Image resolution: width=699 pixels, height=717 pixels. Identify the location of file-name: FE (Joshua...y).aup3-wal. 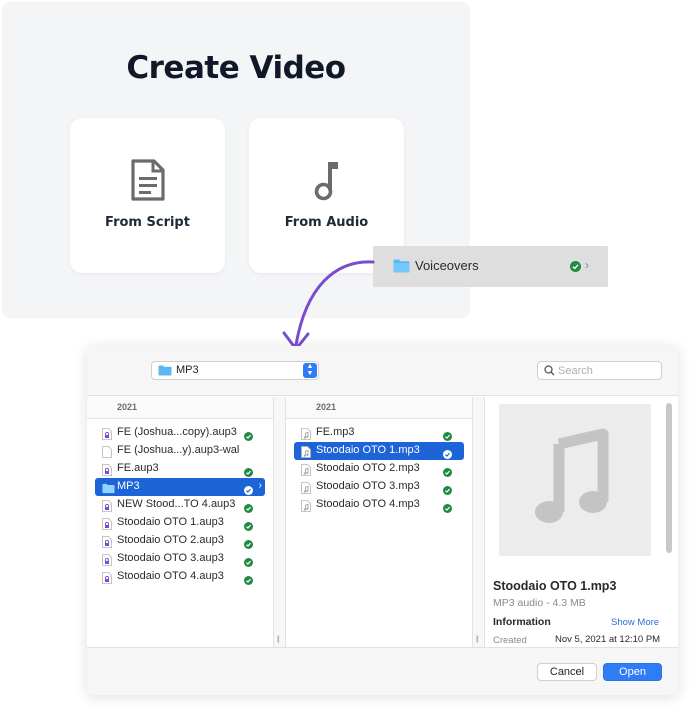
(178, 450).